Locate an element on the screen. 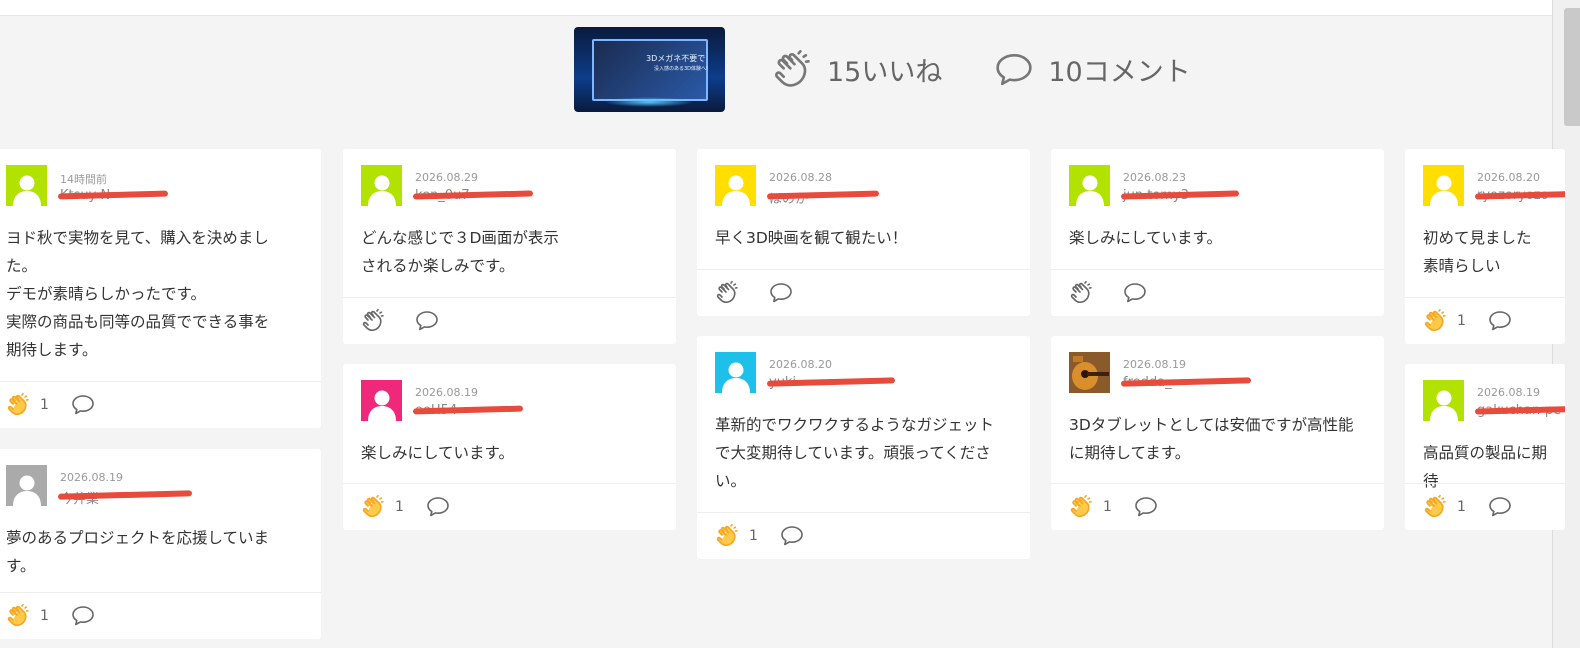 The width and height of the screenshot is (1580, 648). speech-bubble-icon is located at coordinates (1014, 69).